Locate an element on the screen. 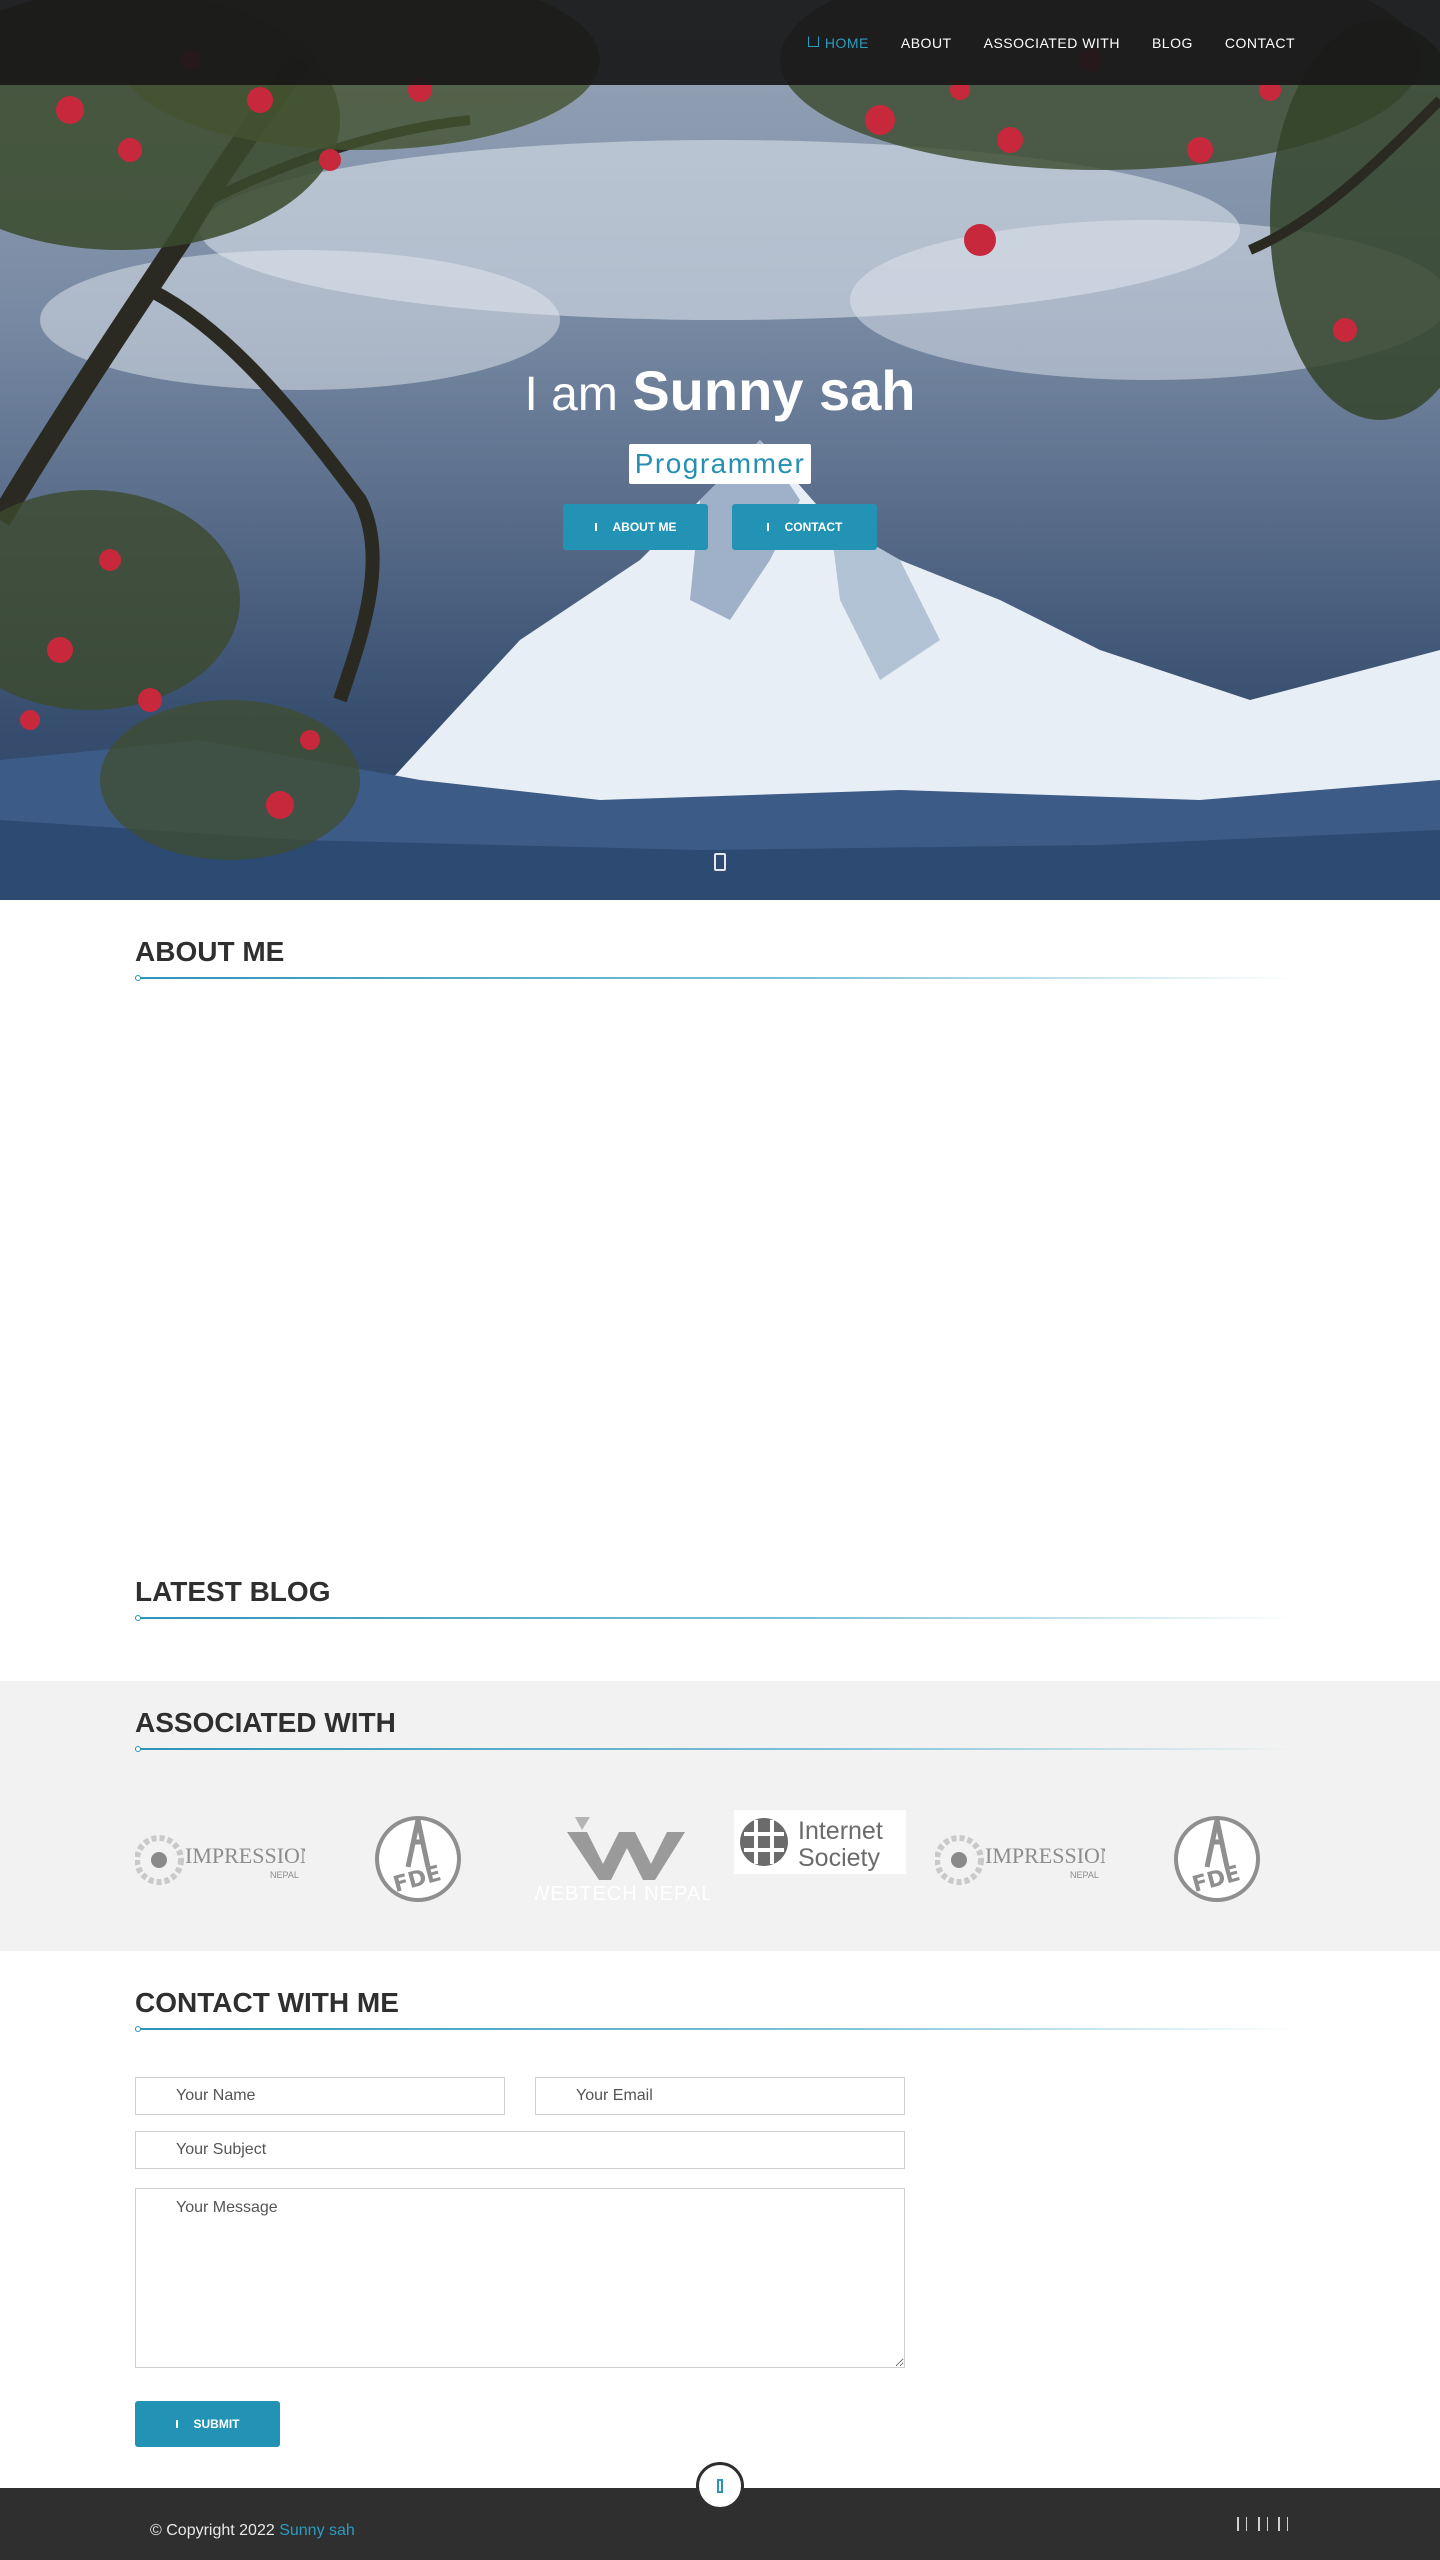  nav-item-blog: BLOG is located at coordinates (1172, 43).